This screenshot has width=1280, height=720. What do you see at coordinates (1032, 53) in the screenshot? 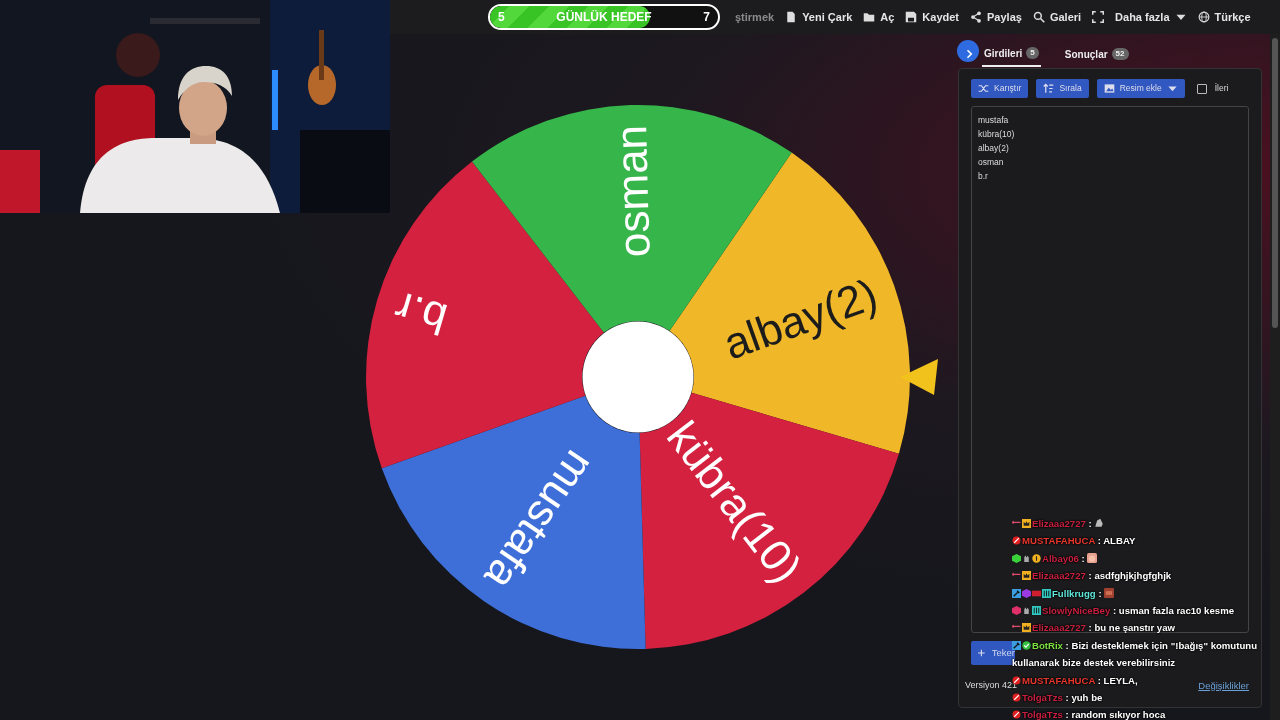
I see `count-badge: 5` at bounding box center [1032, 53].